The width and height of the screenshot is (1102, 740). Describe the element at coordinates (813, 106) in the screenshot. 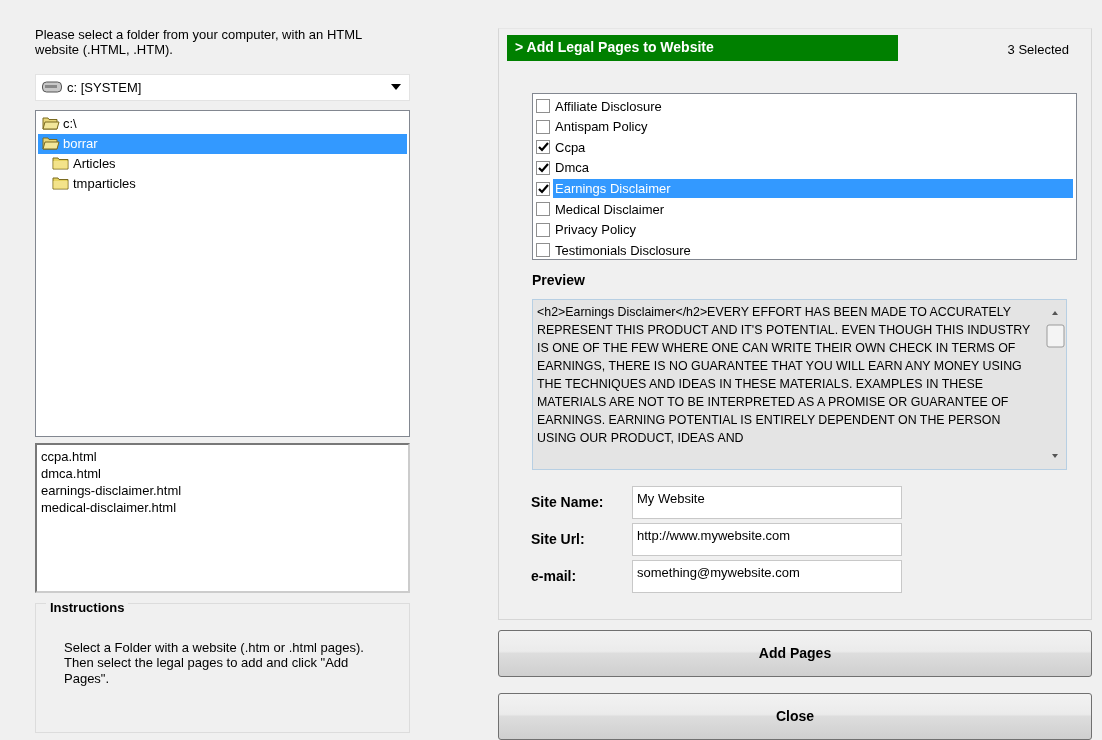

I see `checkbox-label: Affiliate Disclosure` at that location.